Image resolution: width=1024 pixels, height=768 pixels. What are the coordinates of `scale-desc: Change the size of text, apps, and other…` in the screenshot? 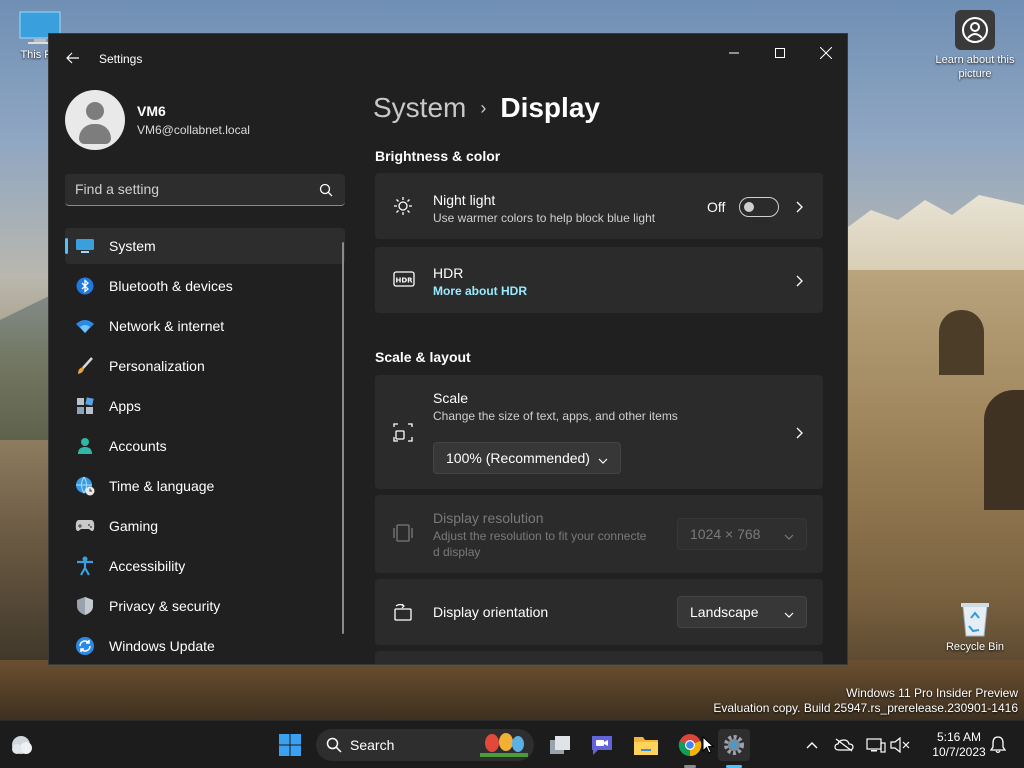 It's located at (555, 416).